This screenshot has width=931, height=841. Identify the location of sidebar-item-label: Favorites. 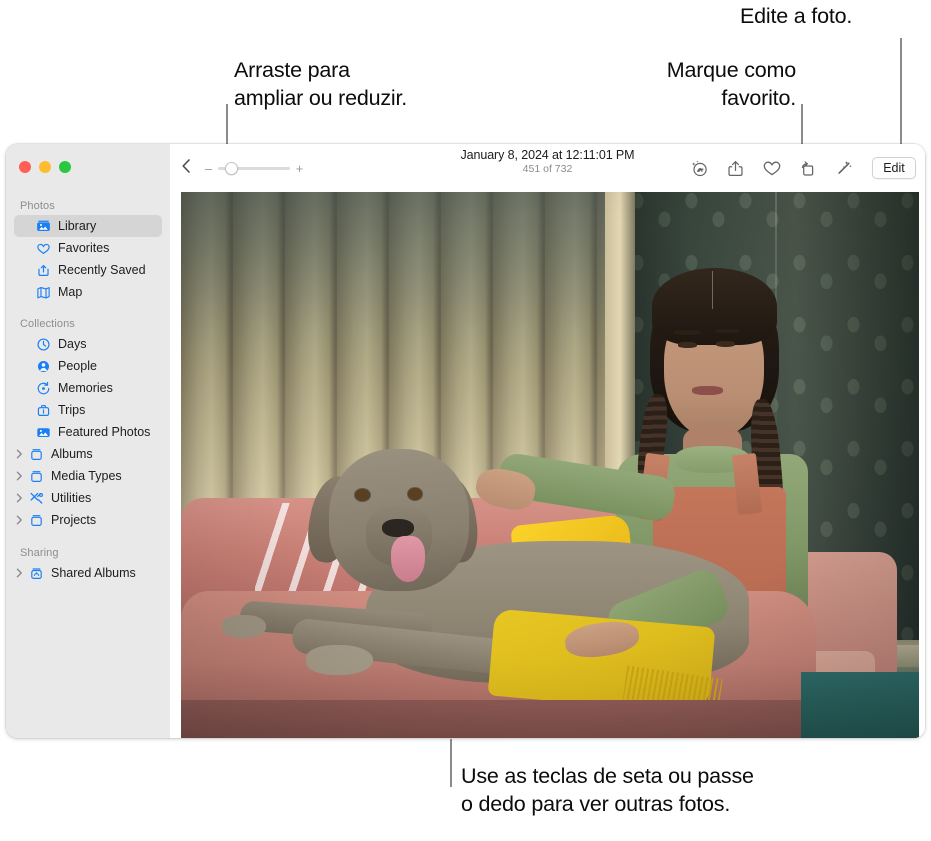
(84, 248).